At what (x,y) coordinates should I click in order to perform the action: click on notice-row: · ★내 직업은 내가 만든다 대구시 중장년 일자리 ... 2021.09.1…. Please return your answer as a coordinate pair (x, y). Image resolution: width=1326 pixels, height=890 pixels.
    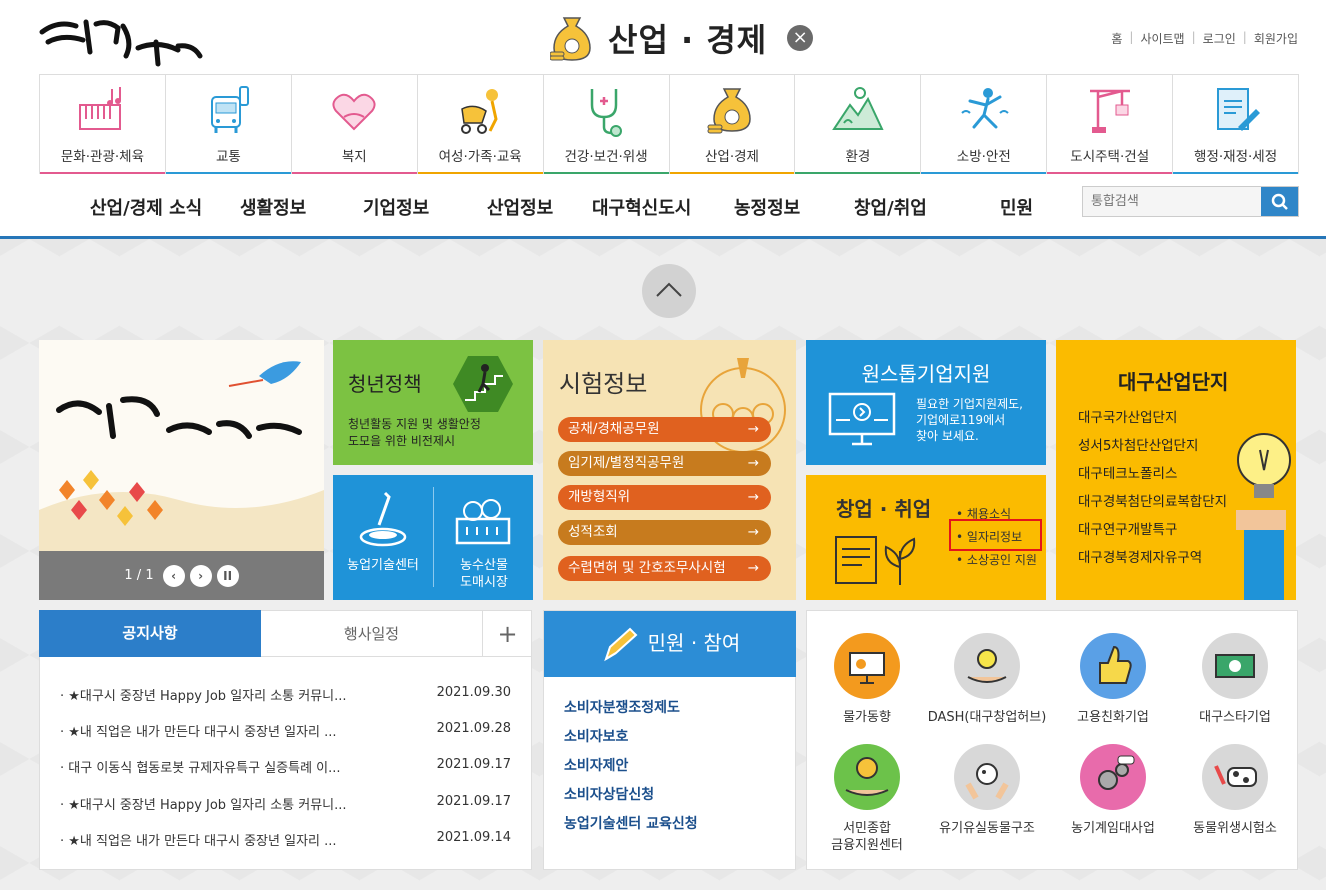
    Looking at the image, I should click on (285, 840).